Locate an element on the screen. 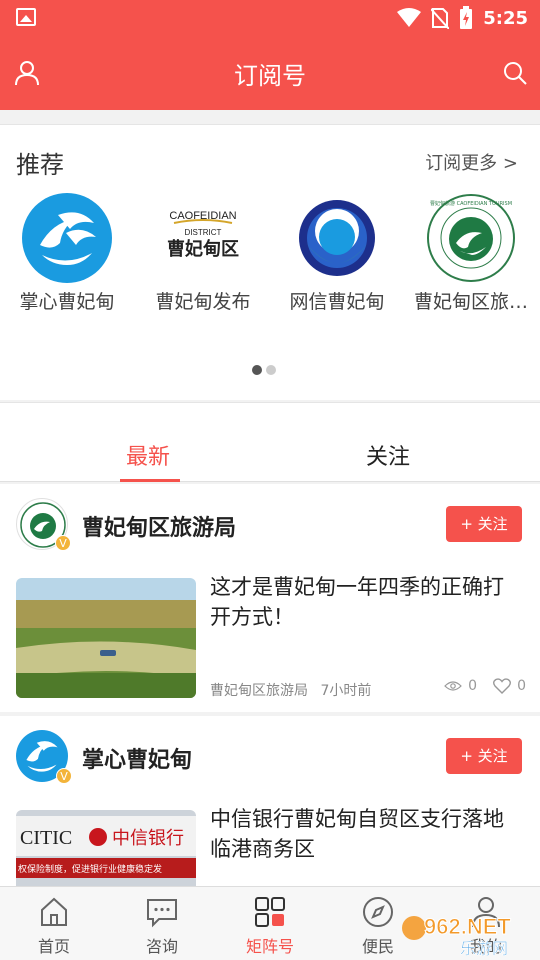  publisher-name: 曹妃甸区旅游局 is located at coordinates (159, 526).